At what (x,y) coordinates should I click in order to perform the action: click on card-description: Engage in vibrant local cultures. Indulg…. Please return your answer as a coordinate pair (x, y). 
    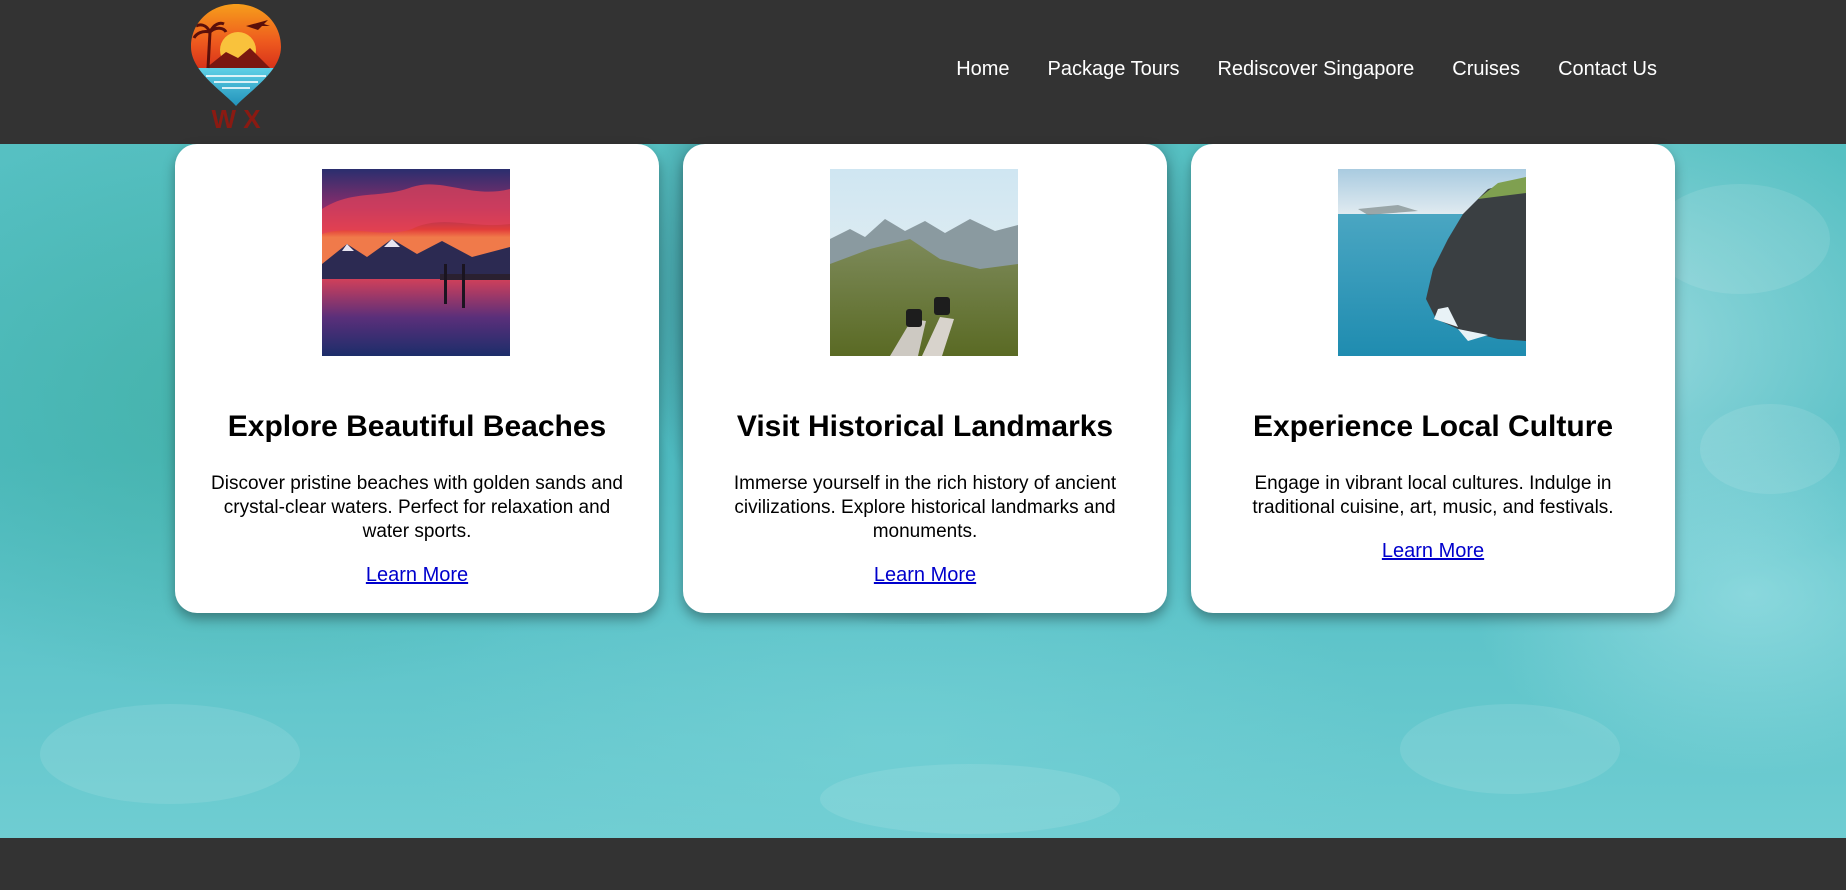
    Looking at the image, I should click on (1433, 495).